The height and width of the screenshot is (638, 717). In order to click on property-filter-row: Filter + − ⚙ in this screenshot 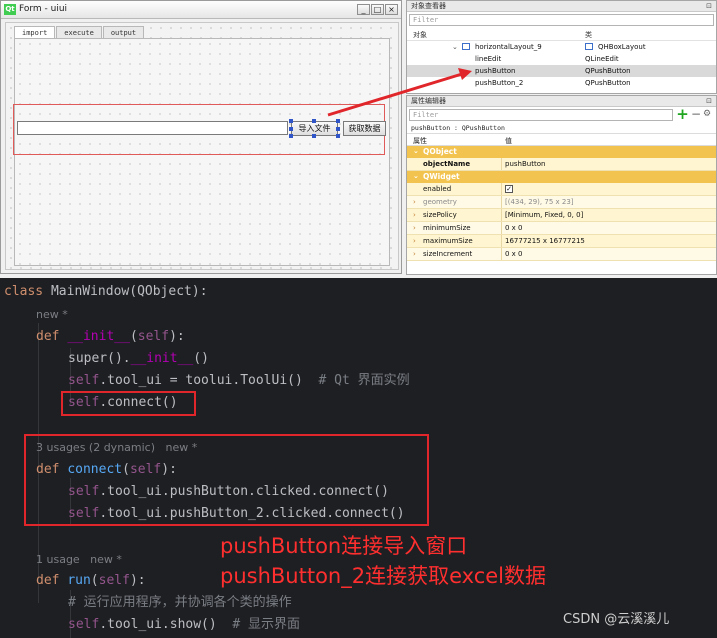, I will do `click(561, 115)`.